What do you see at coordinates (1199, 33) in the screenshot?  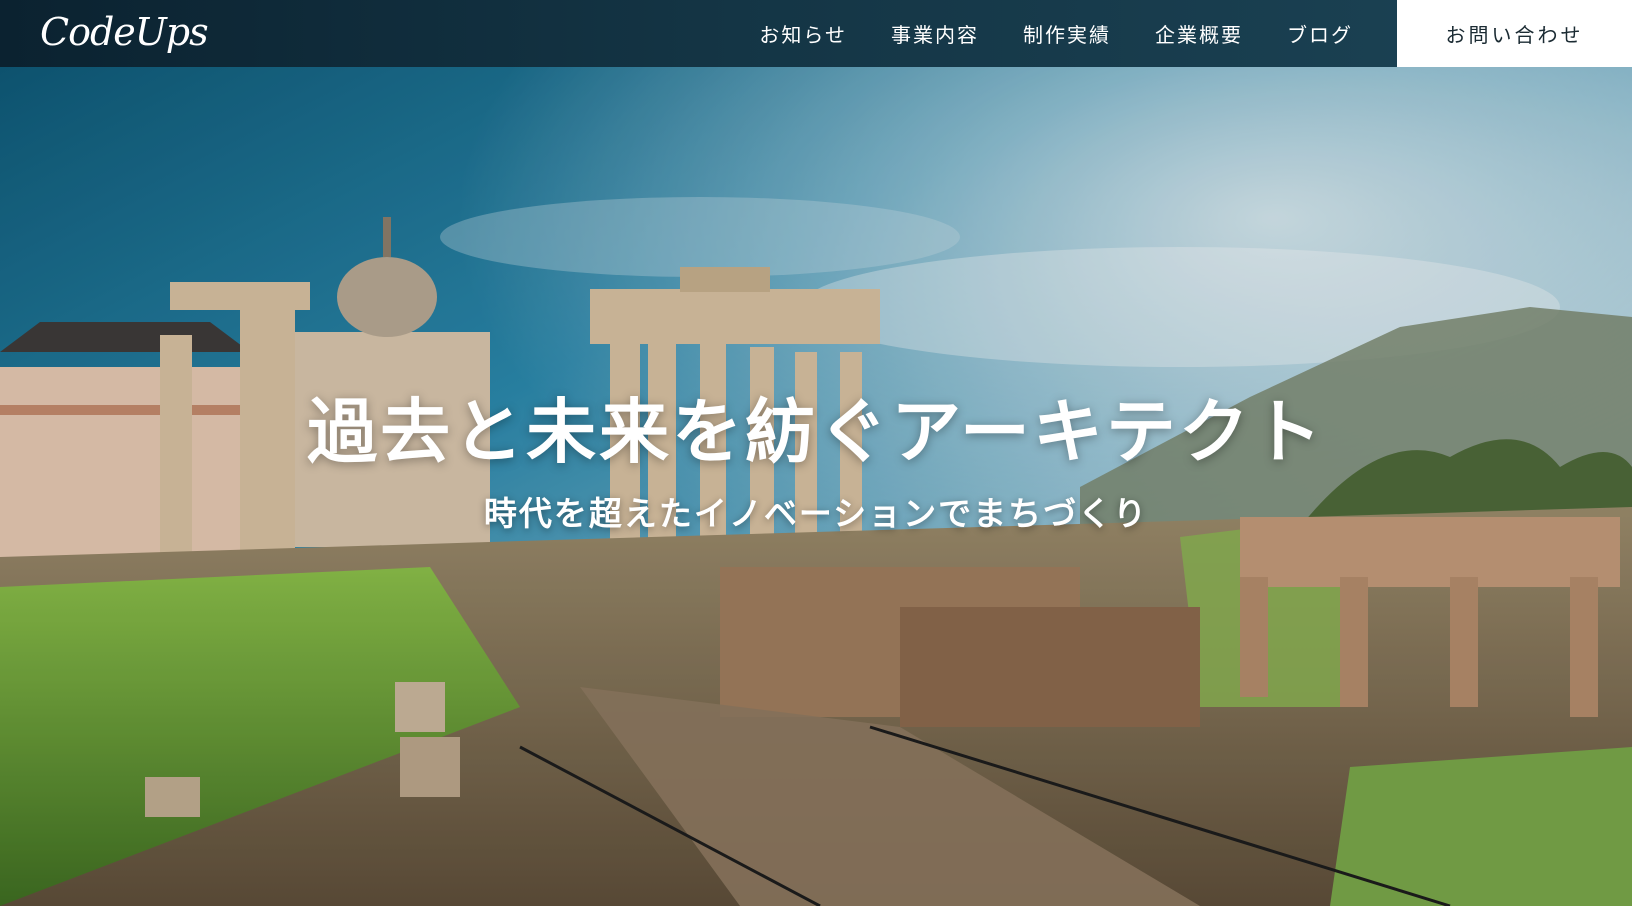 I see `nav-item-company: 企業概要` at bounding box center [1199, 33].